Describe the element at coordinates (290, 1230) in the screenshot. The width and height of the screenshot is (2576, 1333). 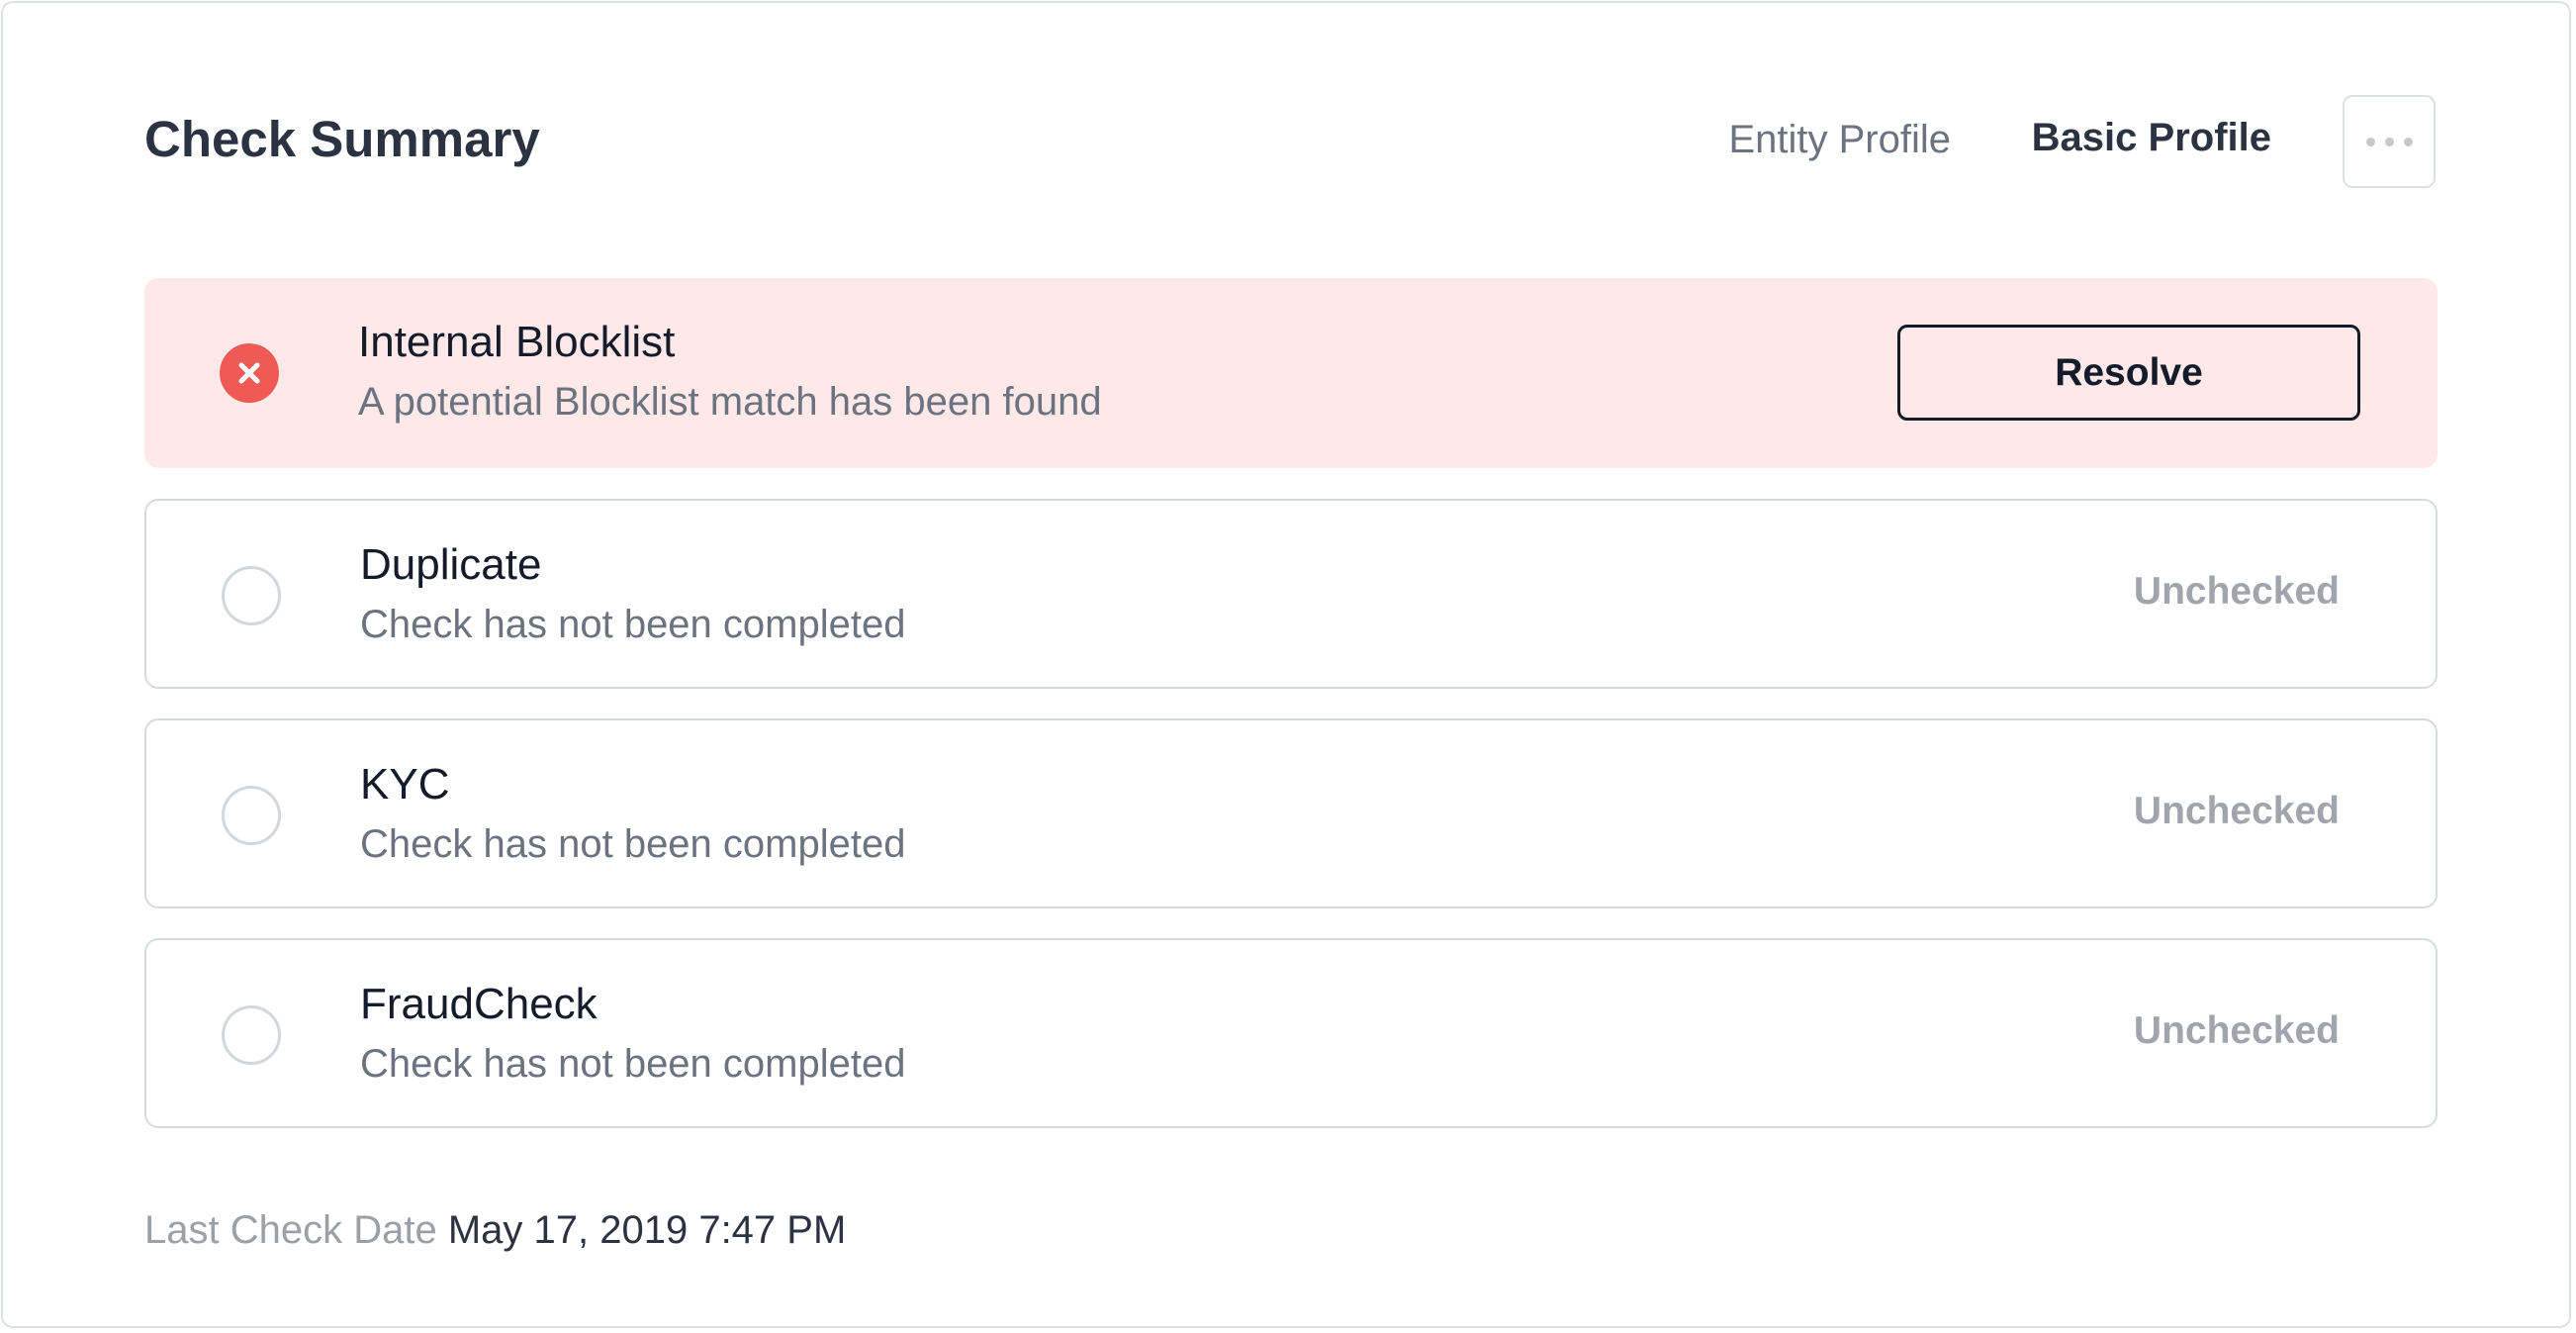
I see `last-check-date-label: Last Check Date` at that location.